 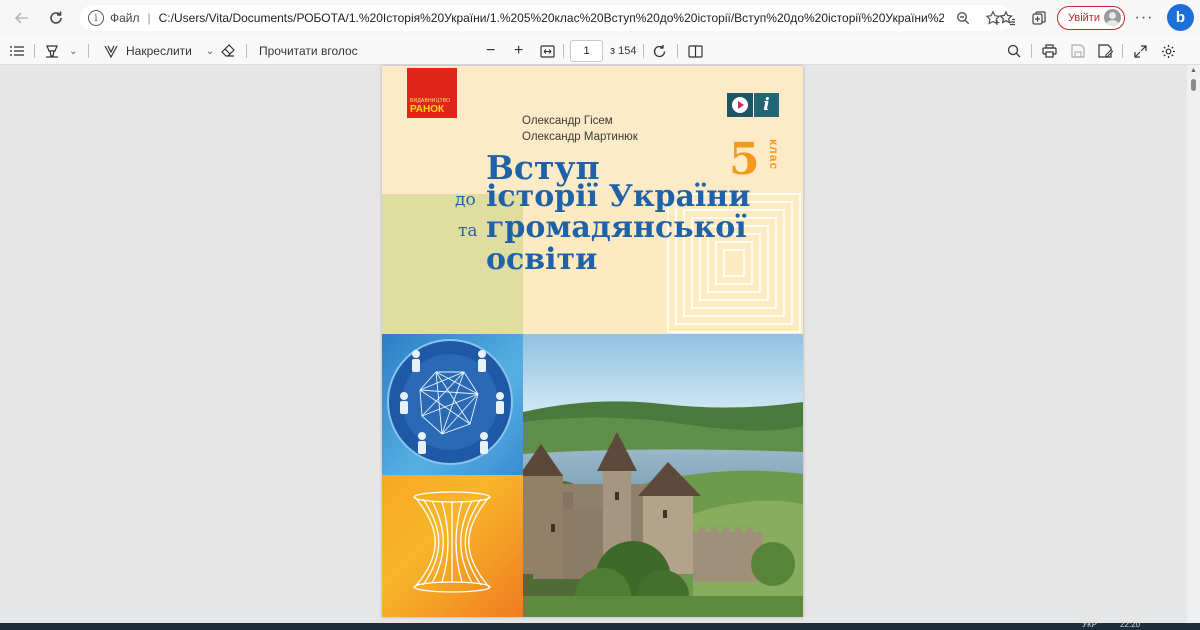 I want to click on scrollbar-thumb, so click(x=1193, y=85).